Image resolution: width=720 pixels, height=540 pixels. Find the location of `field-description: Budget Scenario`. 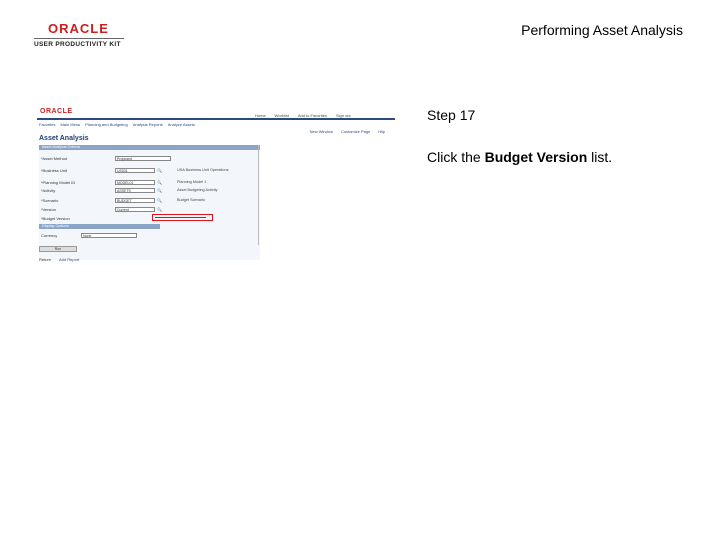

field-description: Budget Scenario is located at coordinates (191, 200).